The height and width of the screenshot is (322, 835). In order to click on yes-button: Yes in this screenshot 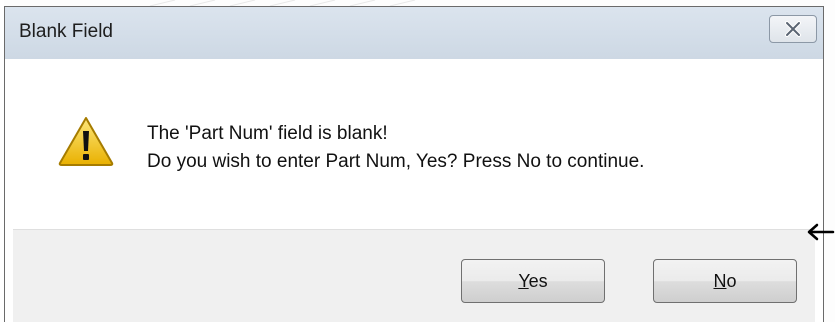, I will do `click(533, 281)`.